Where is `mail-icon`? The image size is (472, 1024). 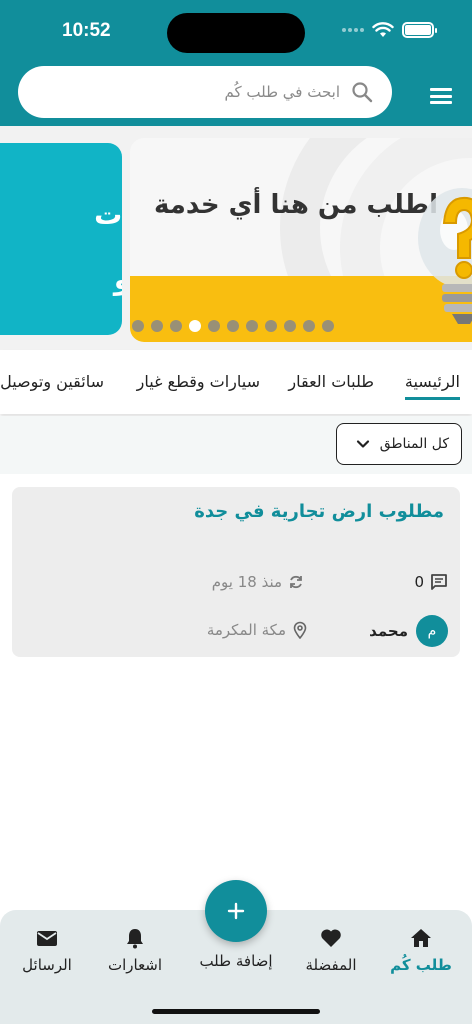 mail-icon is located at coordinates (47, 938).